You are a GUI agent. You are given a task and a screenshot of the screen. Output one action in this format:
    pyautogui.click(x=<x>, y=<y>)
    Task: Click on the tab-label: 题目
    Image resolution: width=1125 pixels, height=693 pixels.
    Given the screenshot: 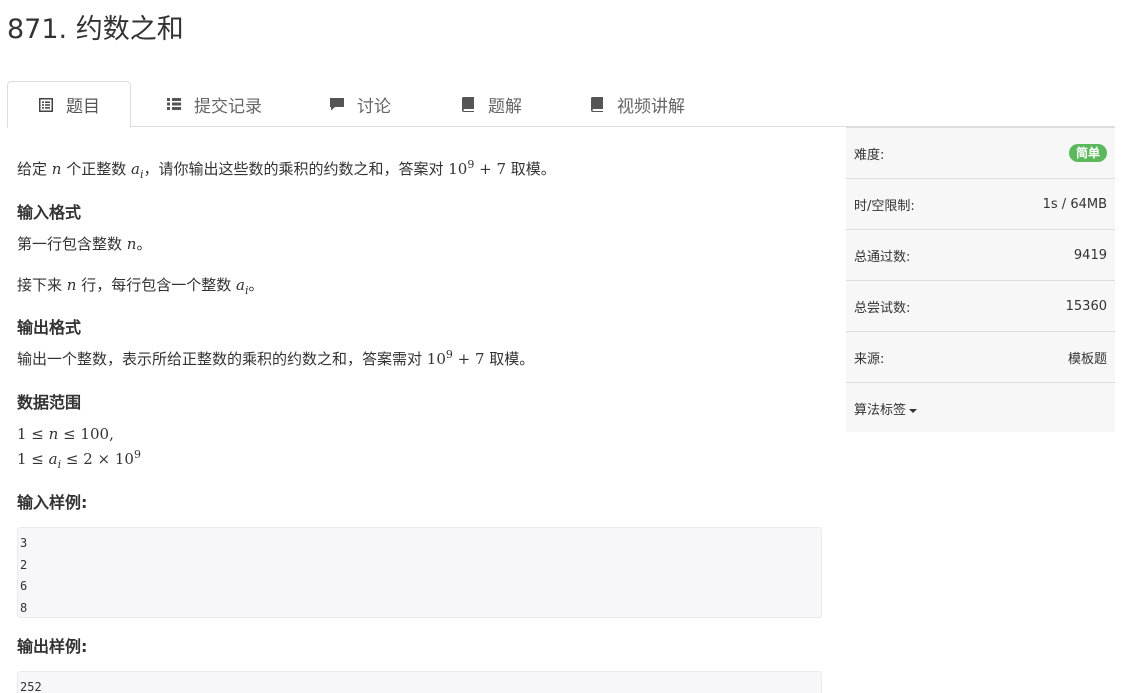 What is the action you would take?
    pyautogui.click(x=83, y=107)
    